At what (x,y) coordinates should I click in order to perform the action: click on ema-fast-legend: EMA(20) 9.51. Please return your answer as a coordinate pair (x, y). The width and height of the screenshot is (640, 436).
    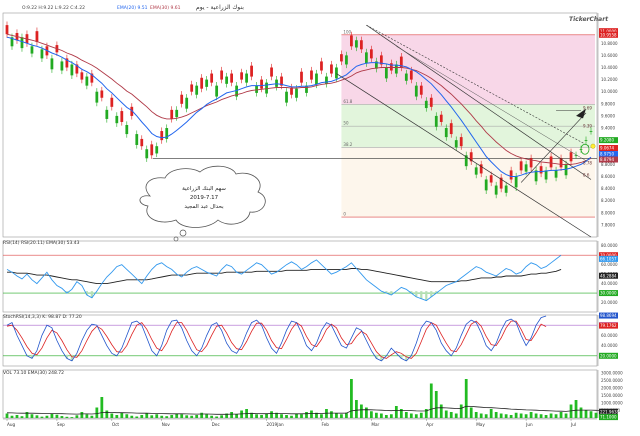
    Looking at the image, I should click on (132, 8).